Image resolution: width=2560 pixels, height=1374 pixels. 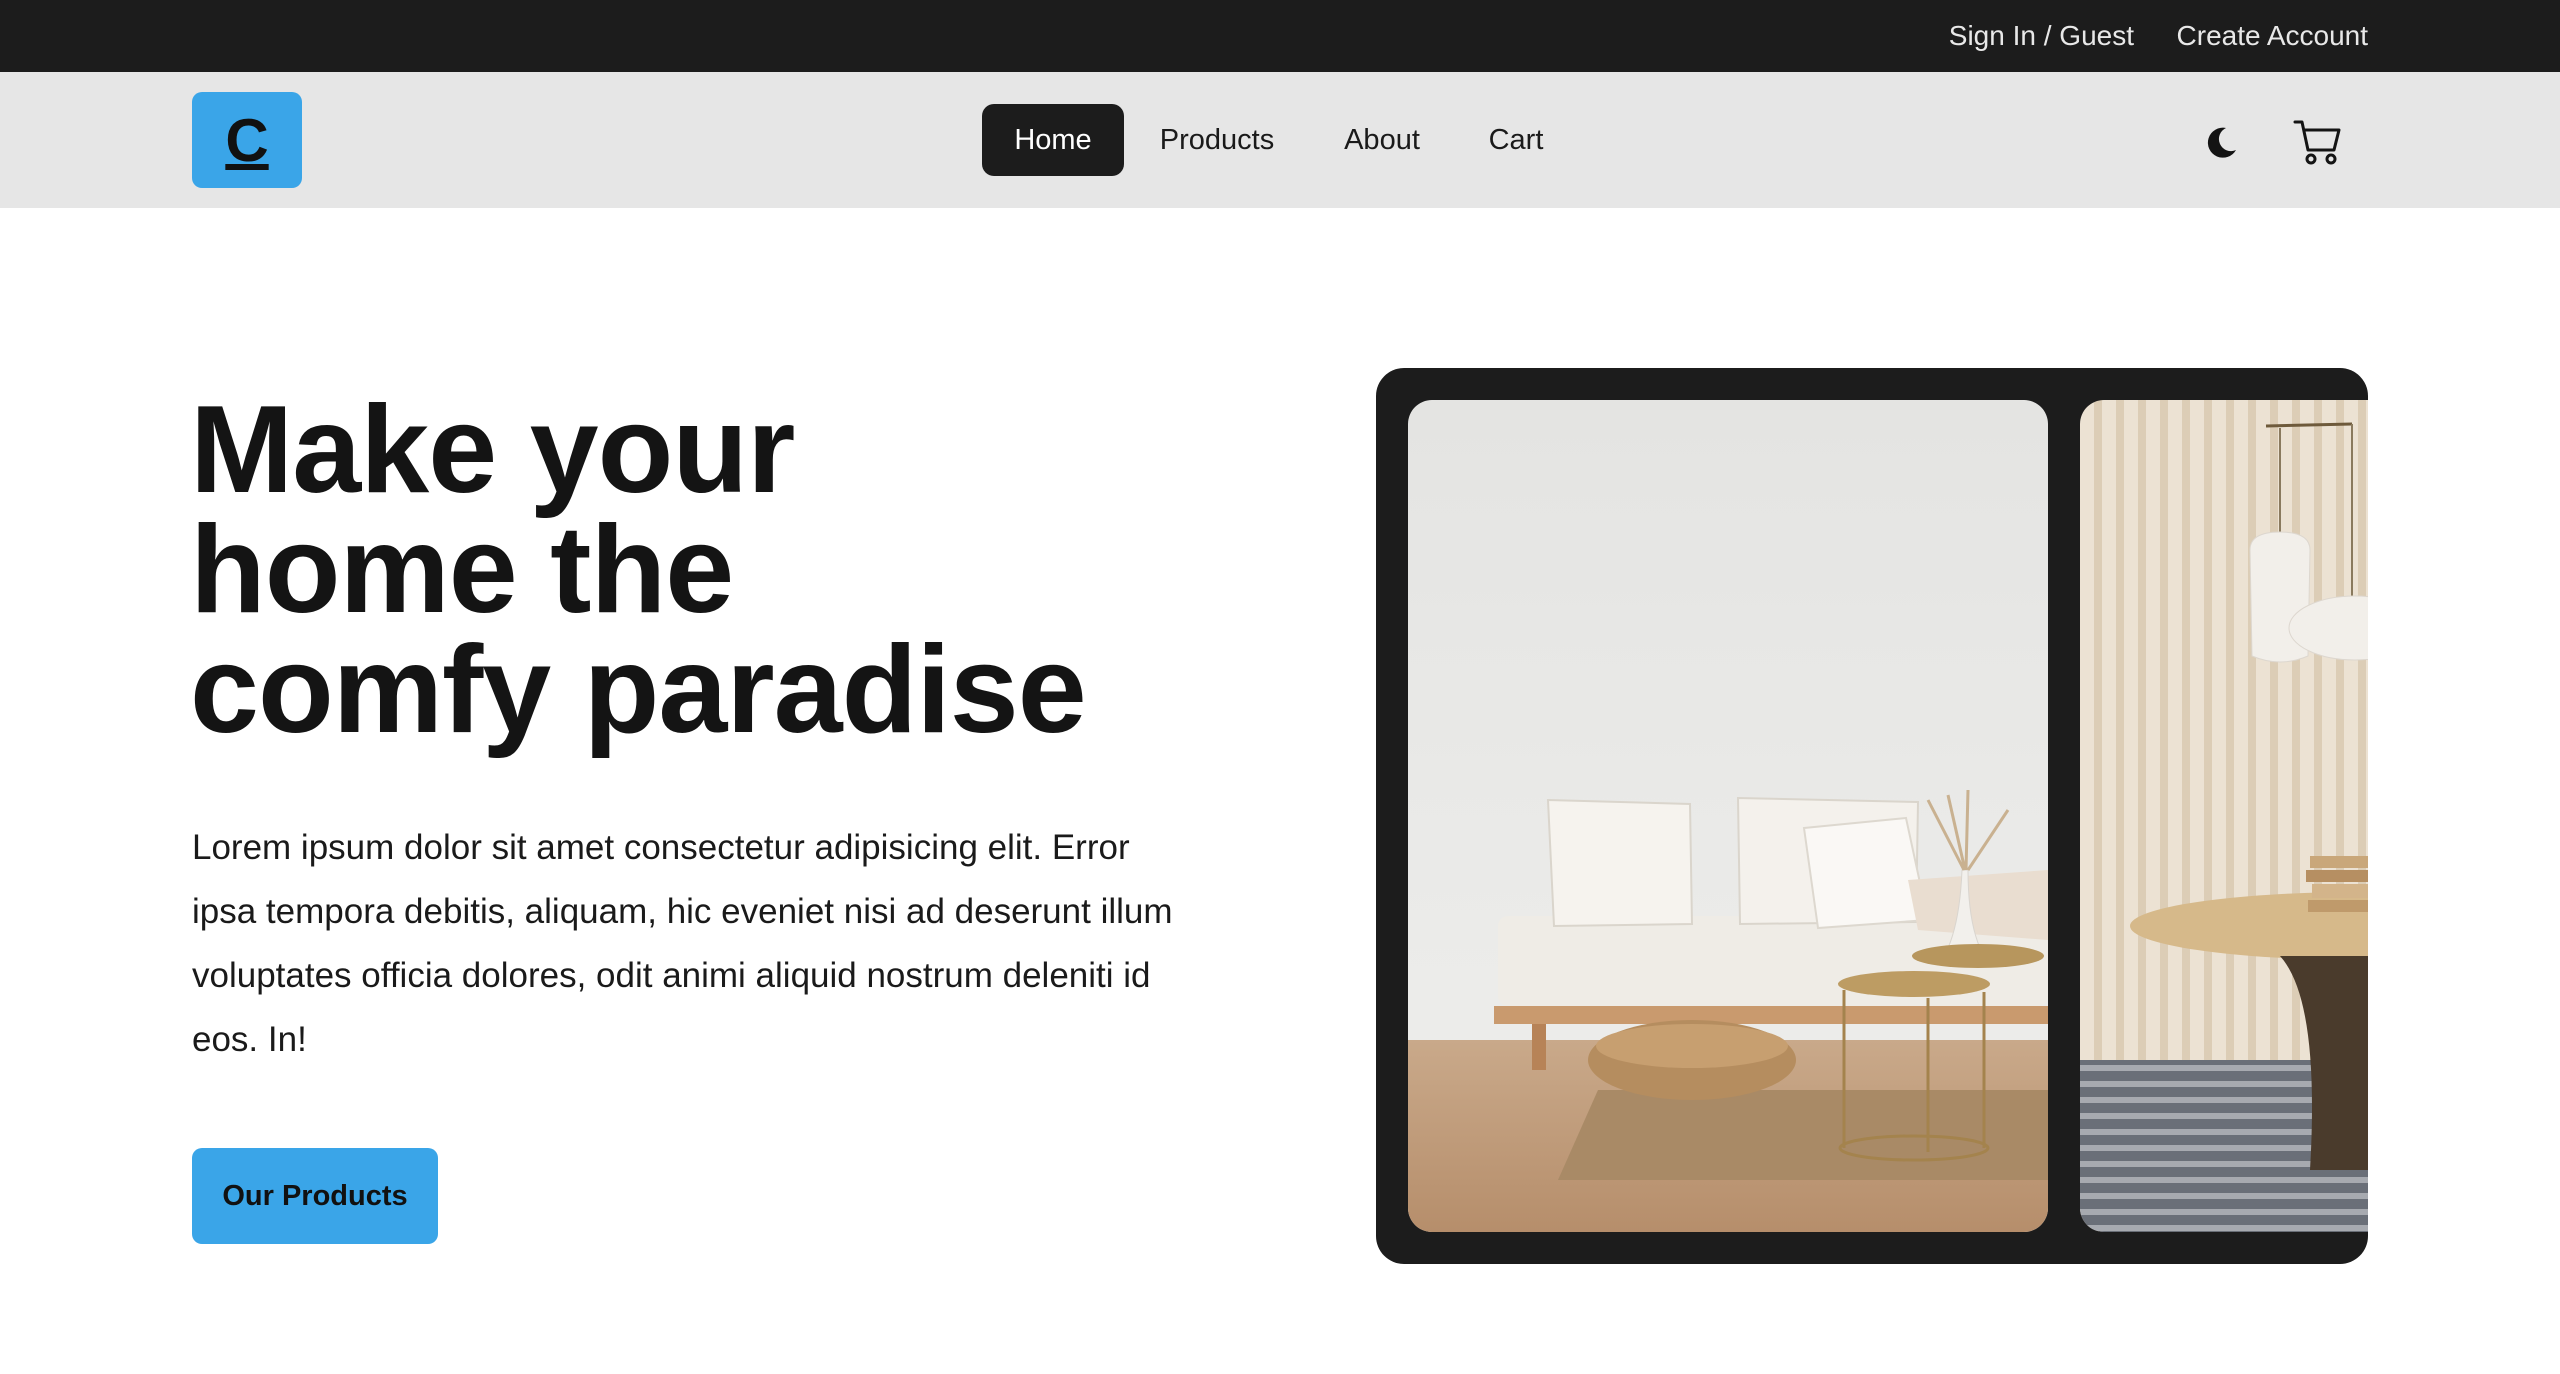 I want to click on hero-title: Make your home the comfy paradise, so click(x=690, y=570).